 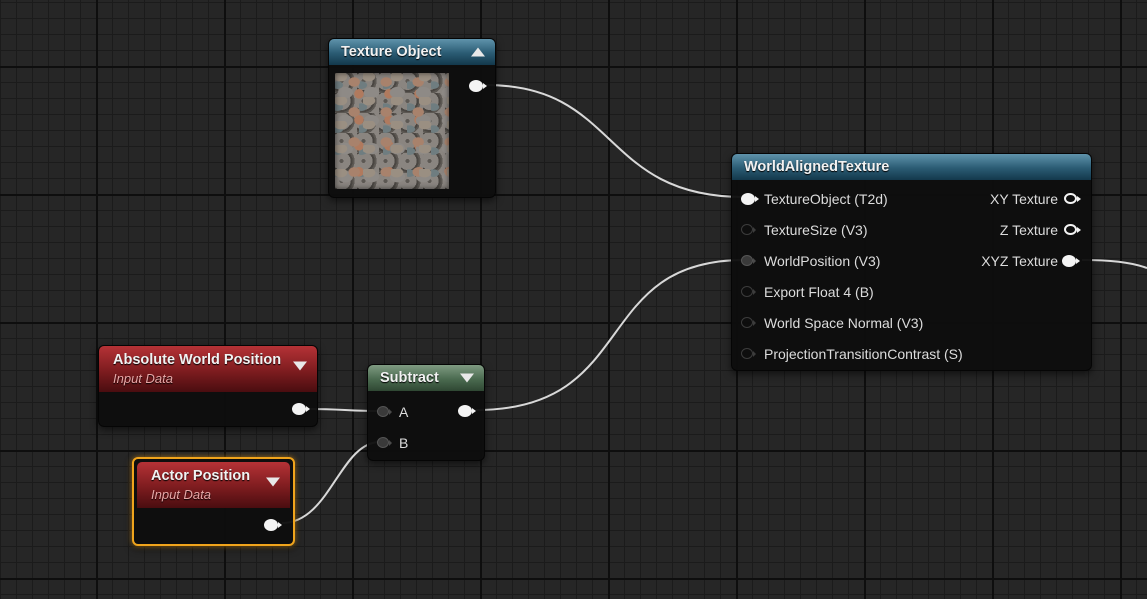 I want to click on texture-object-header: Texture Object, so click(x=412, y=52).